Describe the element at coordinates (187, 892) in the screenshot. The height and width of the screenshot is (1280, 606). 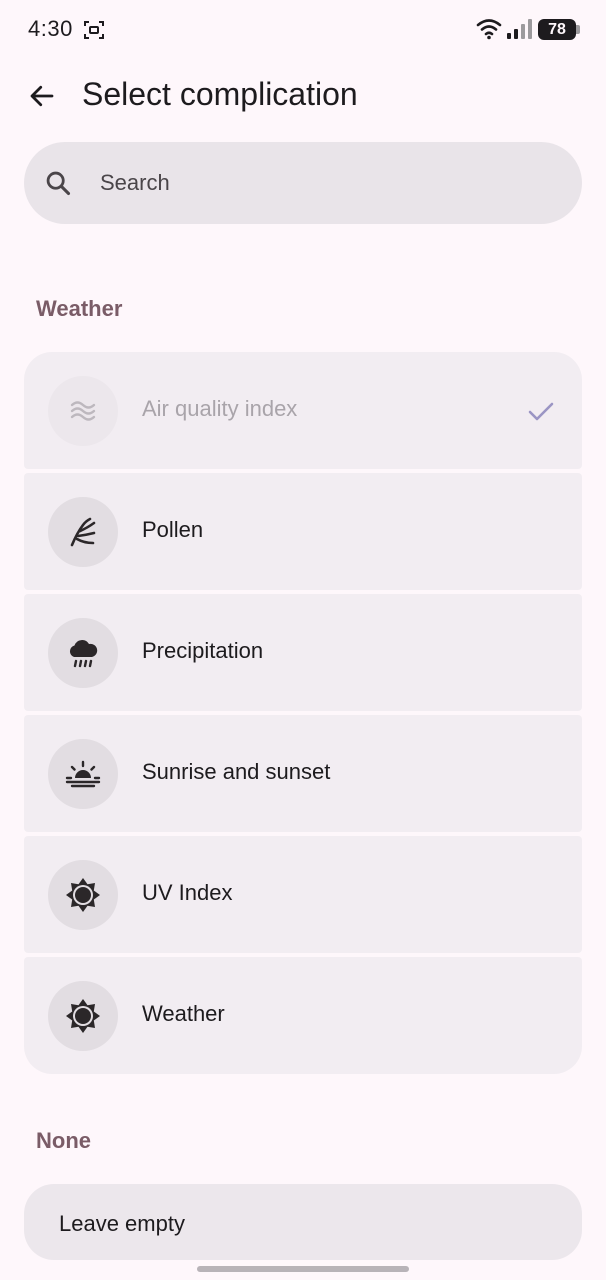
I see `list-item-label: UV Index` at that location.